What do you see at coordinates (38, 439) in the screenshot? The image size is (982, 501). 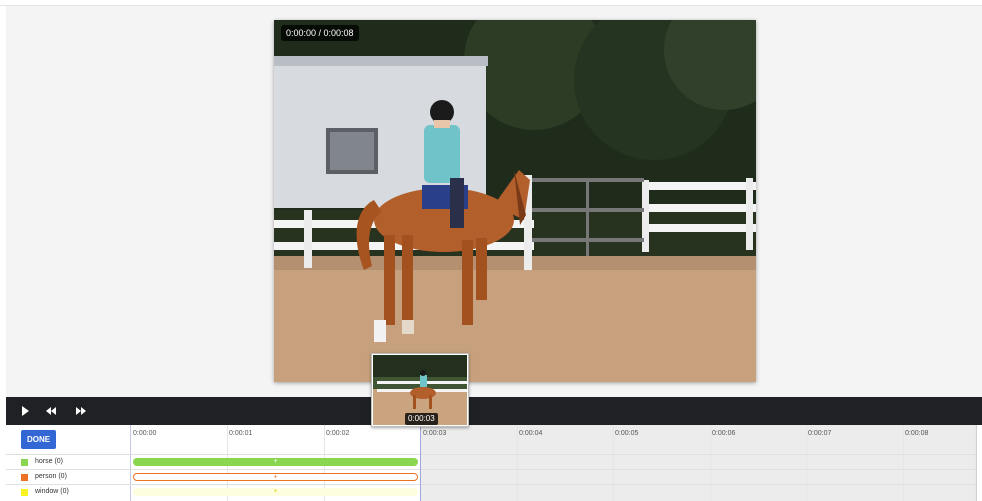 I see `done-button: DONE` at bounding box center [38, 439].